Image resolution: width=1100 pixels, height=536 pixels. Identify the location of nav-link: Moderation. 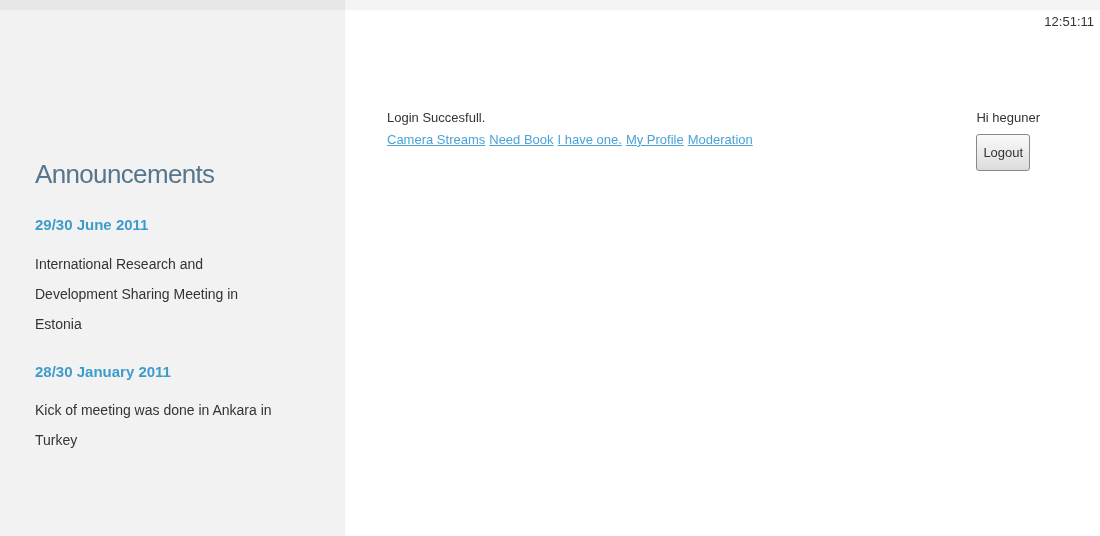
(720, 139).